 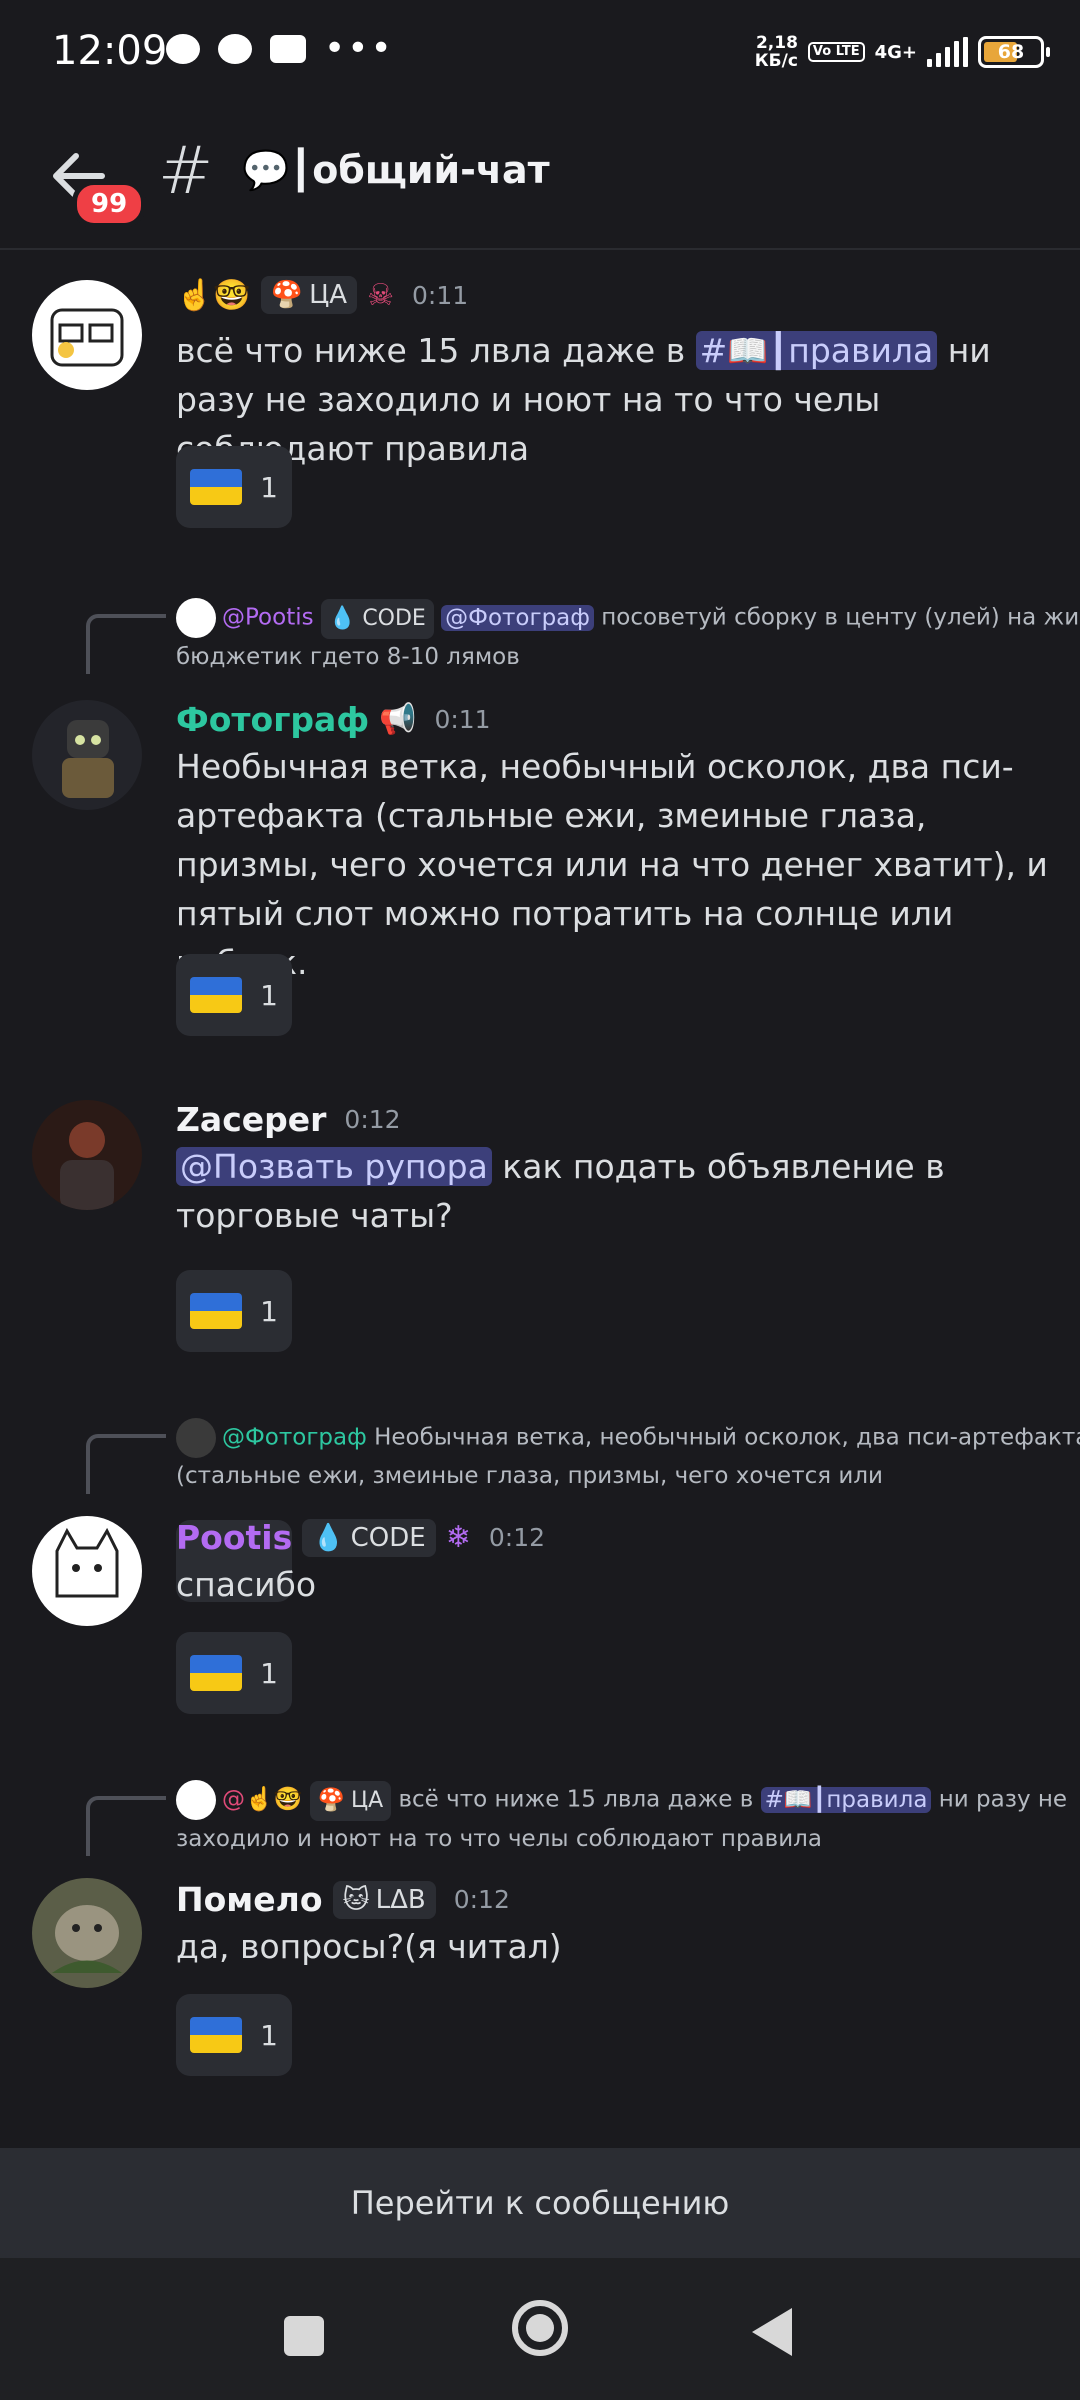 I want to click on more-notifications-icon: •••, so click(x=359, y=48).